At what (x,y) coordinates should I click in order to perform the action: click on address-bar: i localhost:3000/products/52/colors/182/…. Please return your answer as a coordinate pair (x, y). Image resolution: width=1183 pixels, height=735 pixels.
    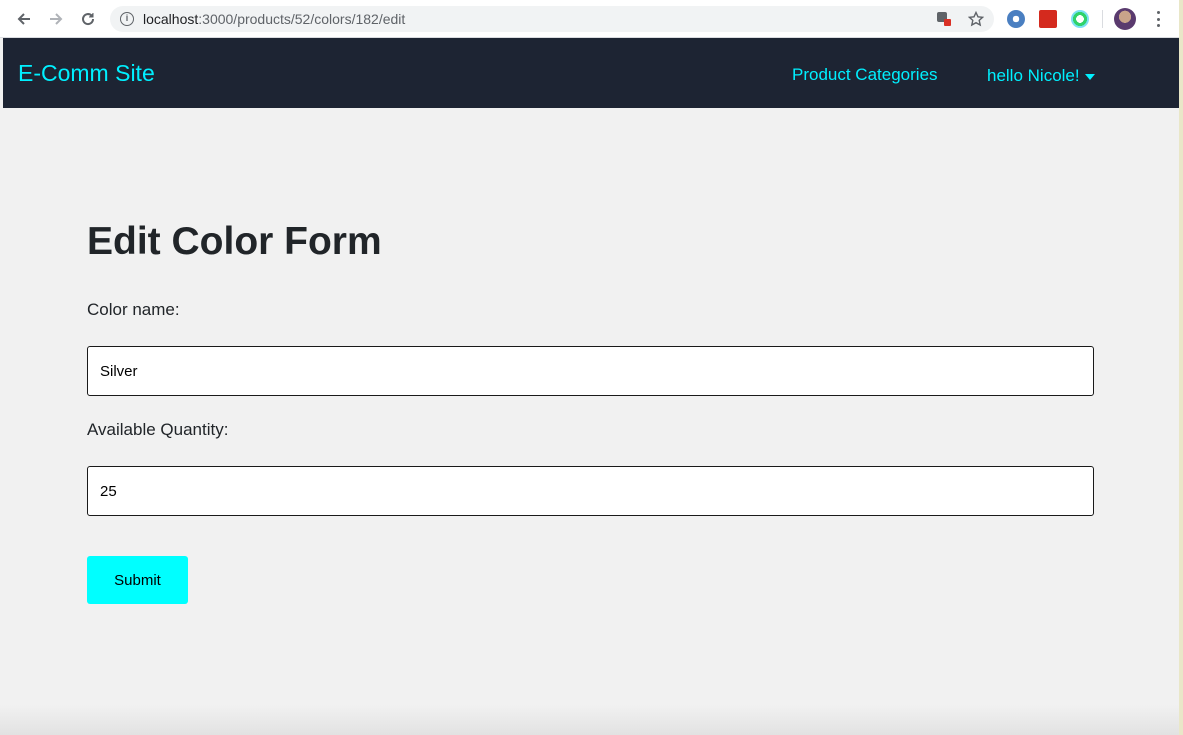
    Looking at the image, I should click on (552, 19).